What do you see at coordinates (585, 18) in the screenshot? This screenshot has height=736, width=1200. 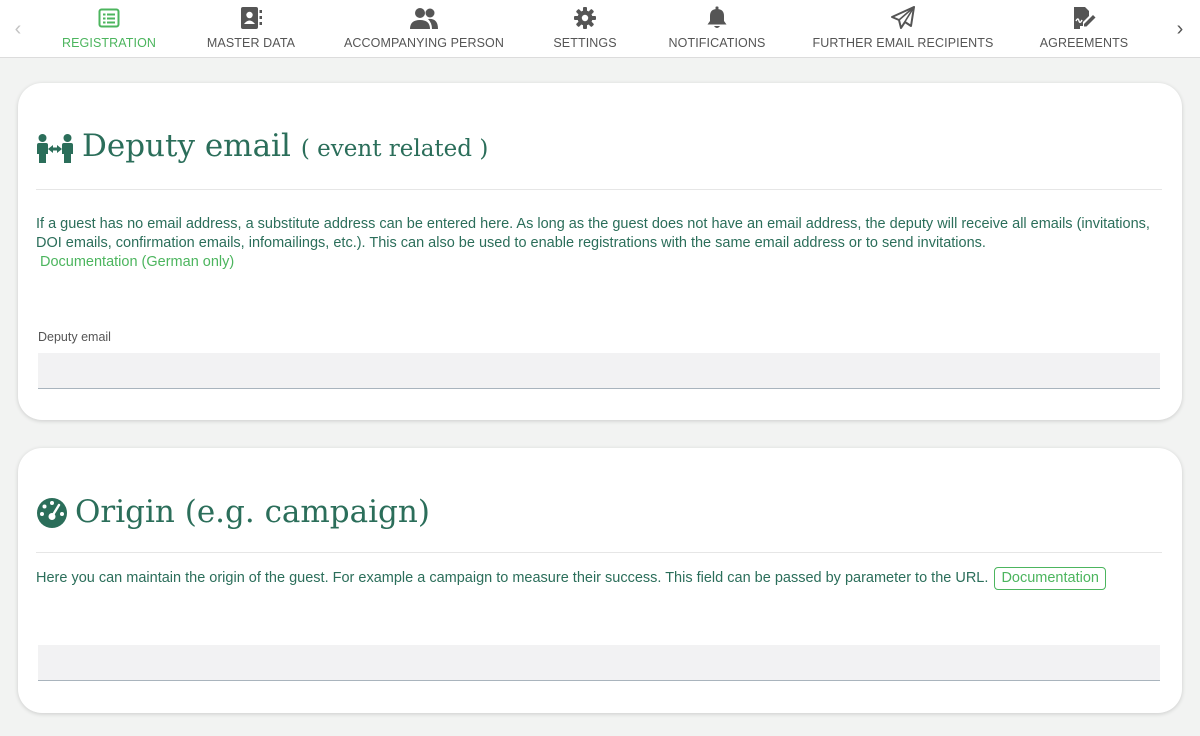 I see `gear-icon` at bounding box center [585, 18].